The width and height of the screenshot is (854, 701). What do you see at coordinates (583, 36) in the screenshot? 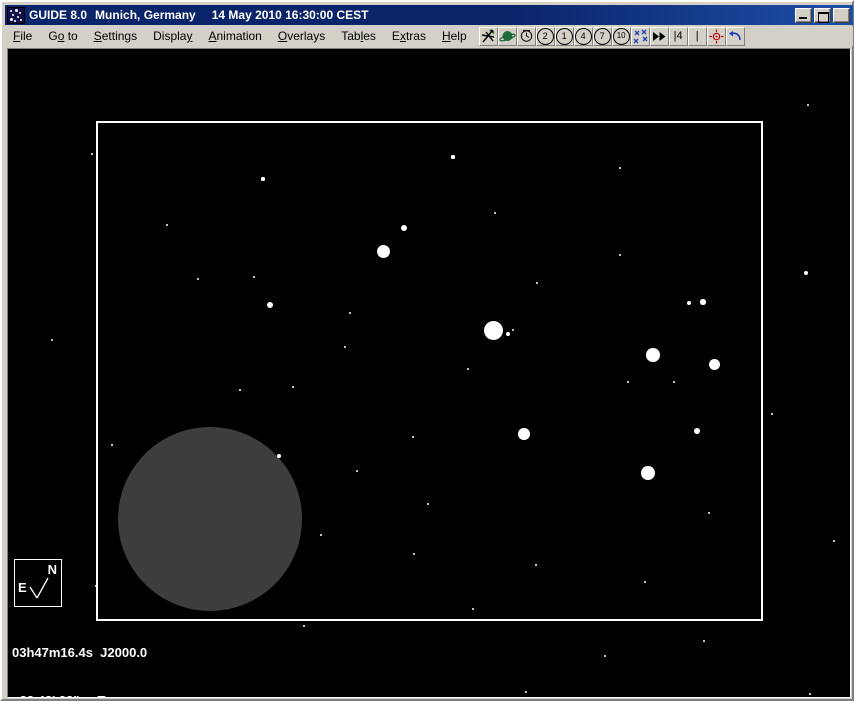
I see `zoom-level-4-icon: 4` at bounding box center [583, 36].